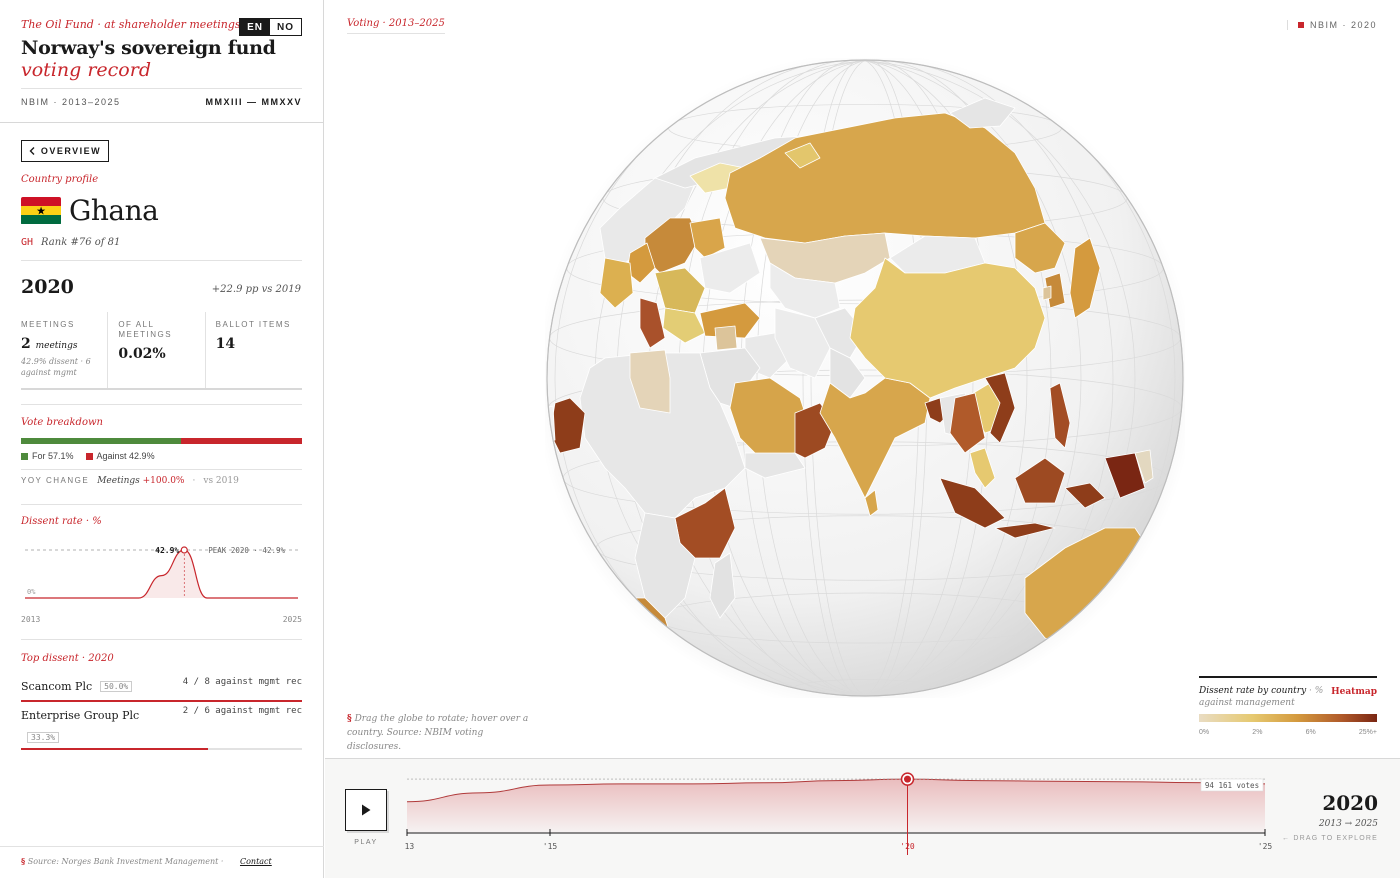  What do you see at coordinates (163, 481) in the screenshot?
I see `yoy-change-value: +100.0%` at bounding box center [163, 481].